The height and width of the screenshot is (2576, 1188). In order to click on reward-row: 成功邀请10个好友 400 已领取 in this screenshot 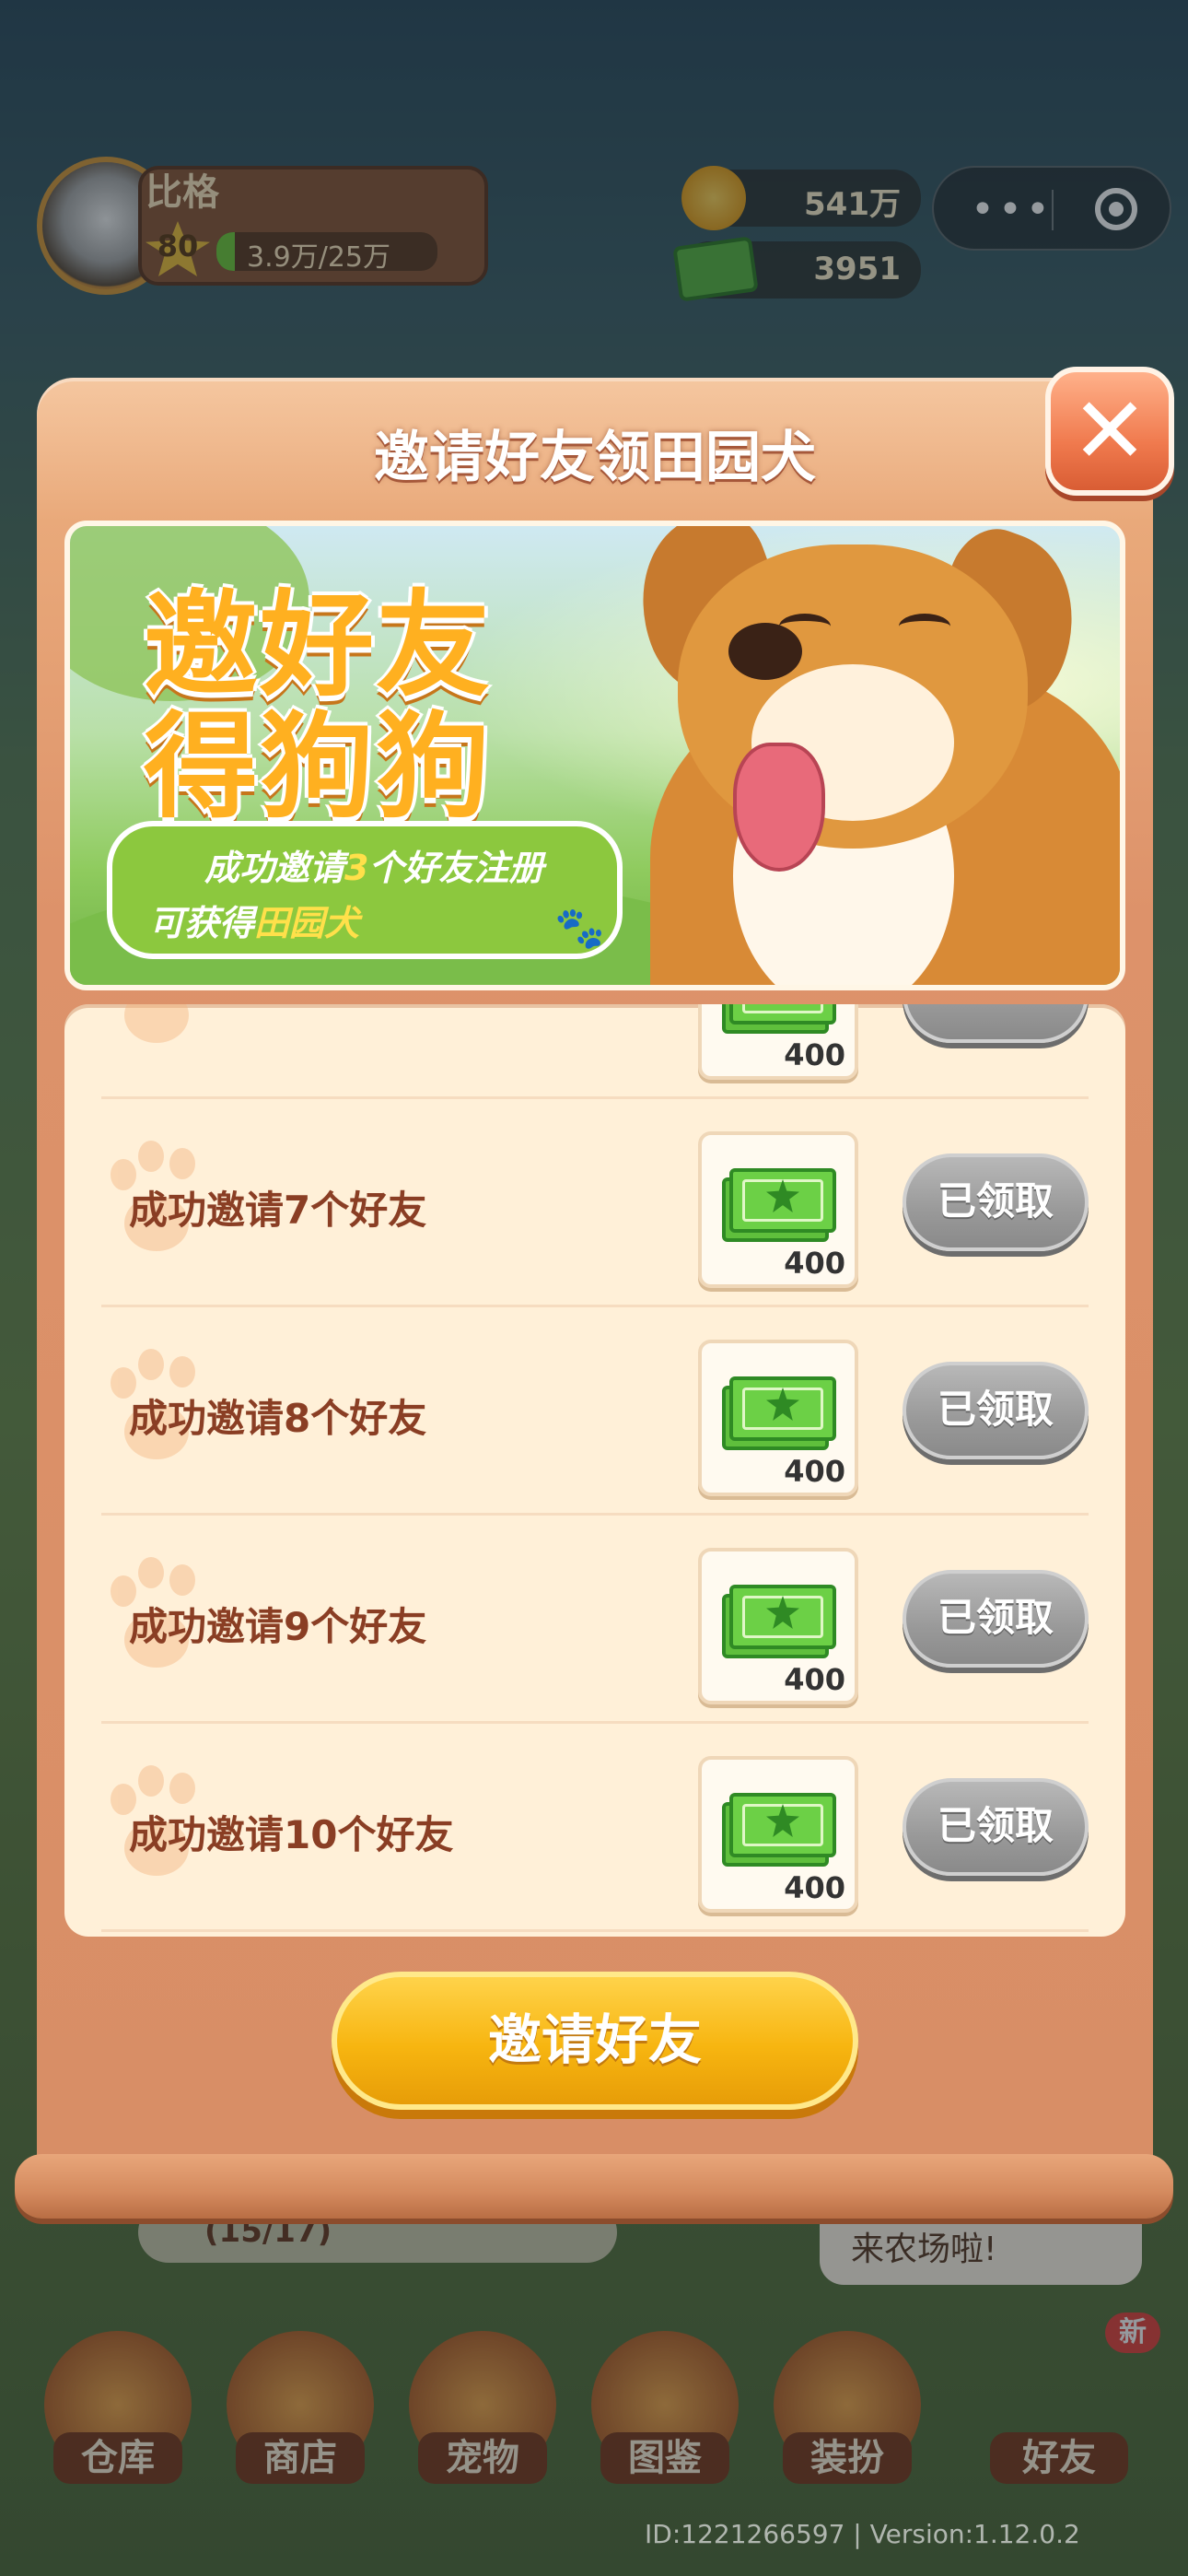, I will do `click(595, 1826)`.